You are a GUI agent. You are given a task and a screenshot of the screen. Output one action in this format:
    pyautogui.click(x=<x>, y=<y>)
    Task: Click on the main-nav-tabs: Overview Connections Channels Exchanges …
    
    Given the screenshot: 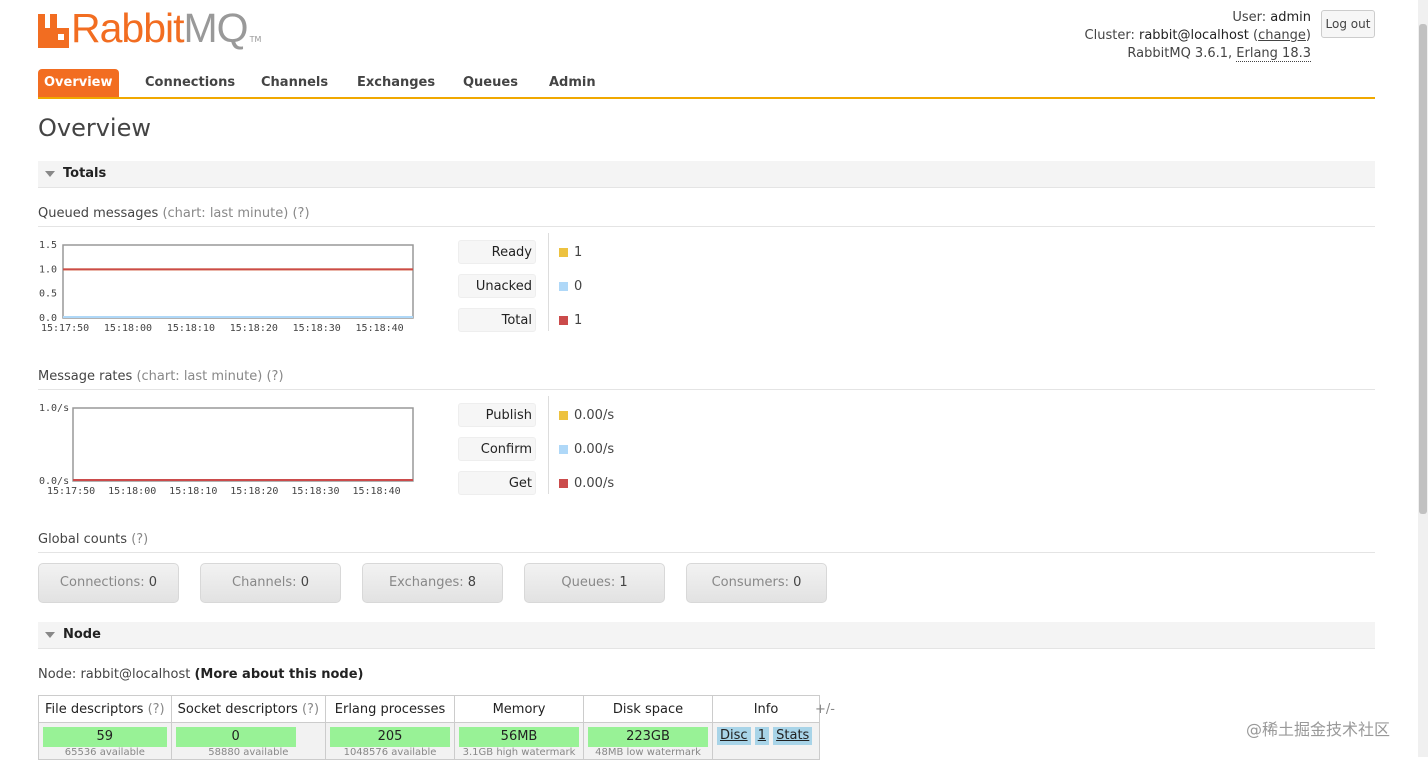 What is the action you would take?
    pyautogui.click(x=706, y=84)
    